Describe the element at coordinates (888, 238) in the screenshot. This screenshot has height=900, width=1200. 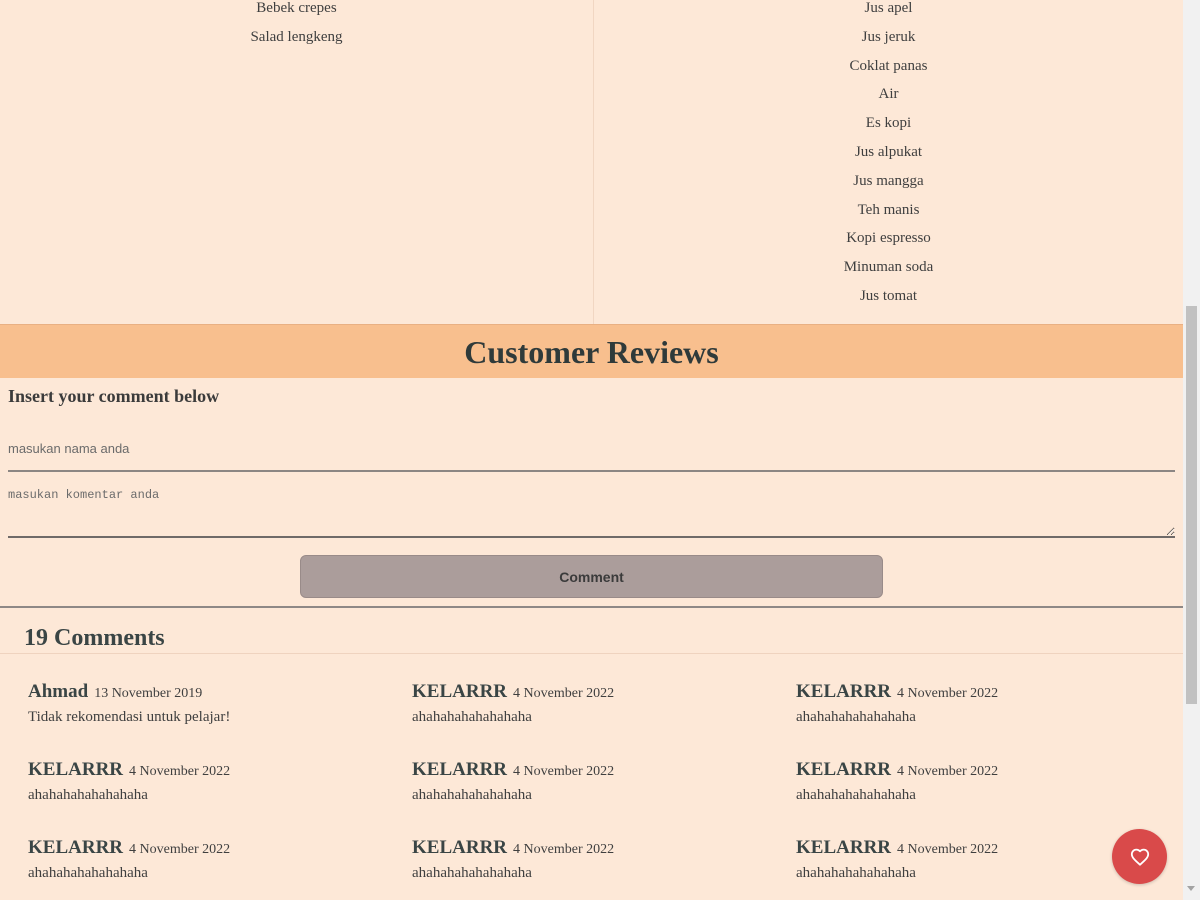
I see `drink-menu-item: Kopi espresso` at that location.